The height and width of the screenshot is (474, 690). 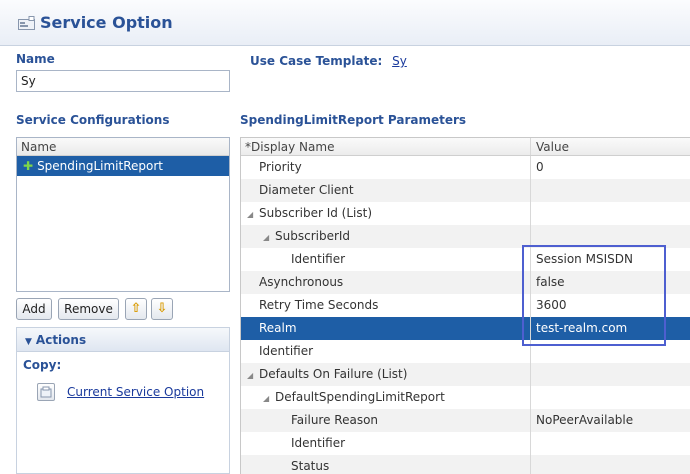 I want to click on name-label: Name, so click(x=35, y=59).